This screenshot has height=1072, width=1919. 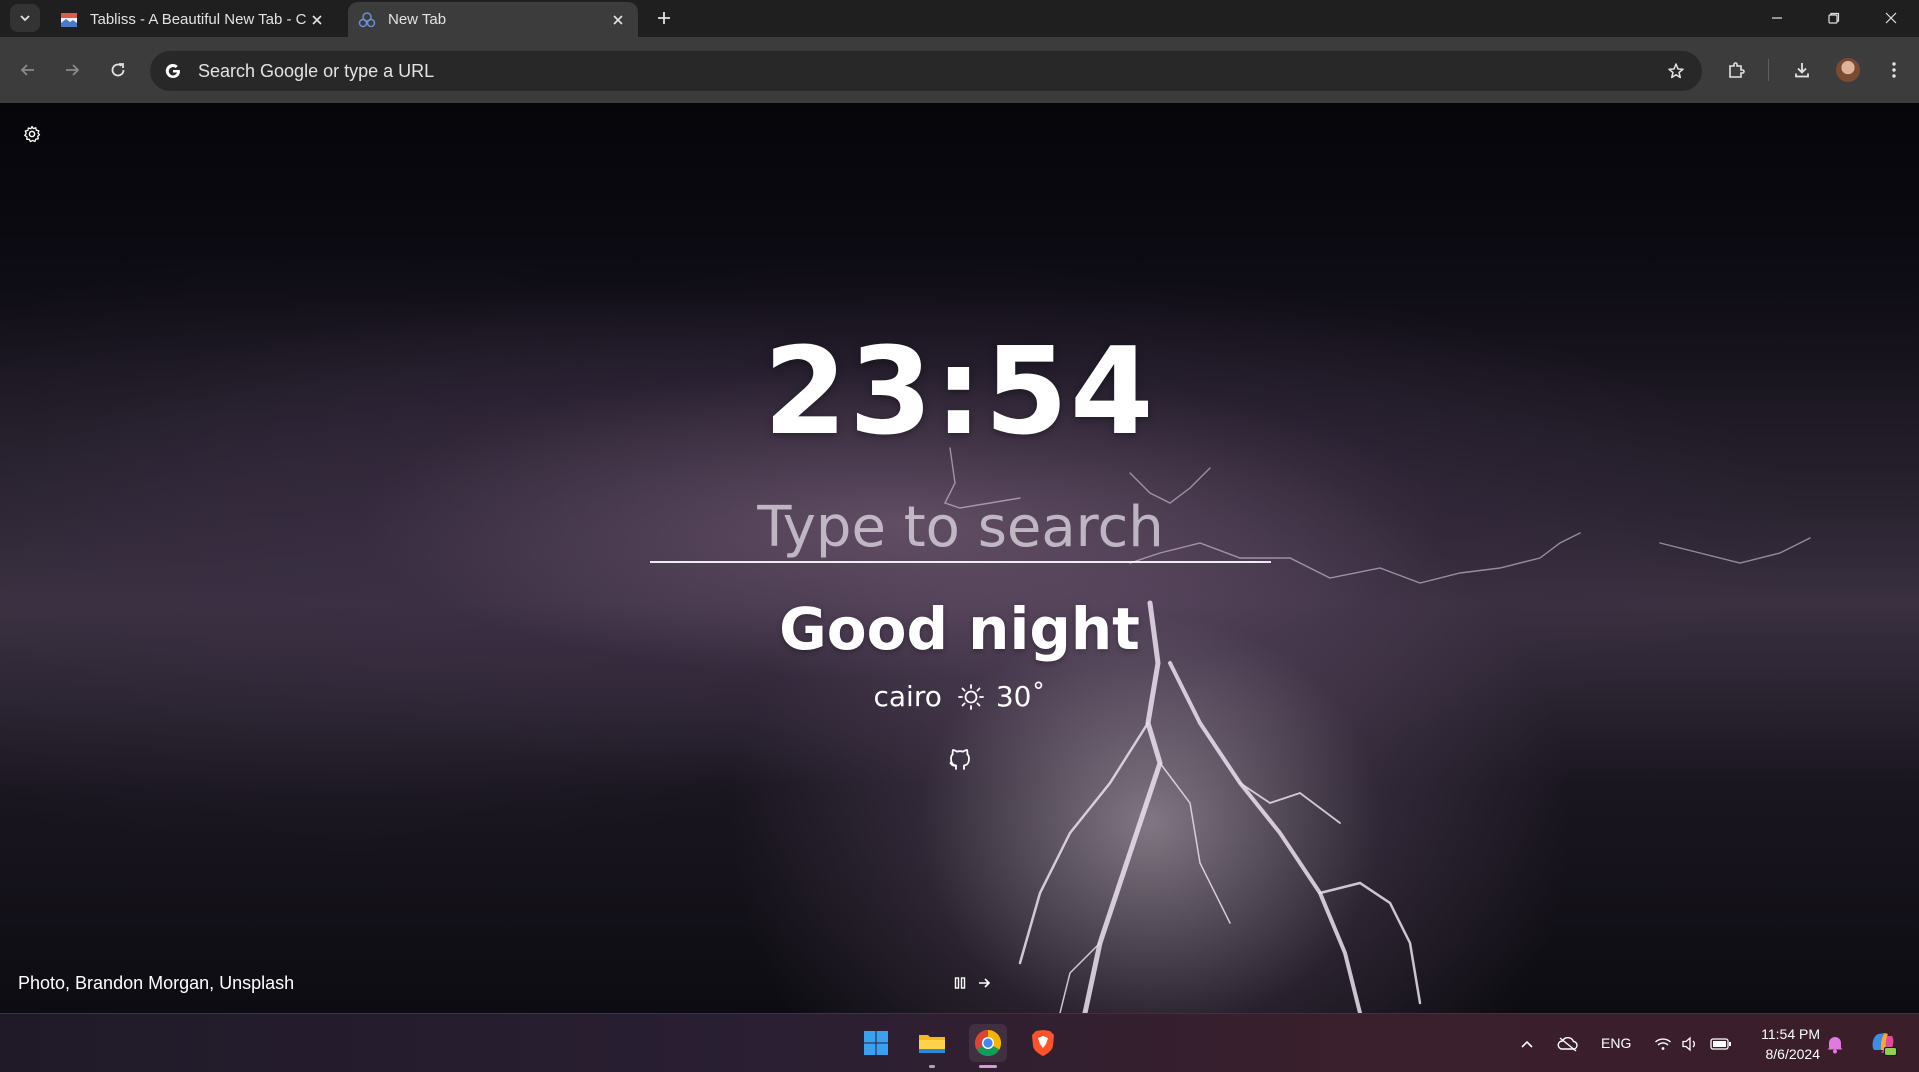 I want to click on github-link, so click(x=960, y=759).